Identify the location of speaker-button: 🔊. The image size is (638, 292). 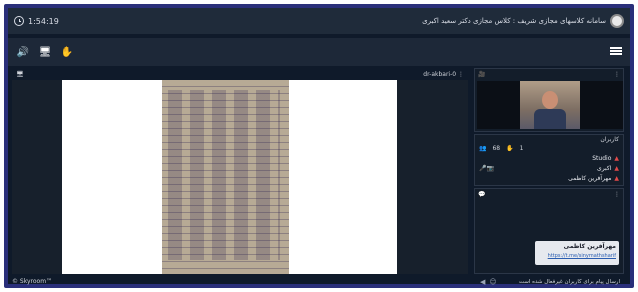
(23, 52).